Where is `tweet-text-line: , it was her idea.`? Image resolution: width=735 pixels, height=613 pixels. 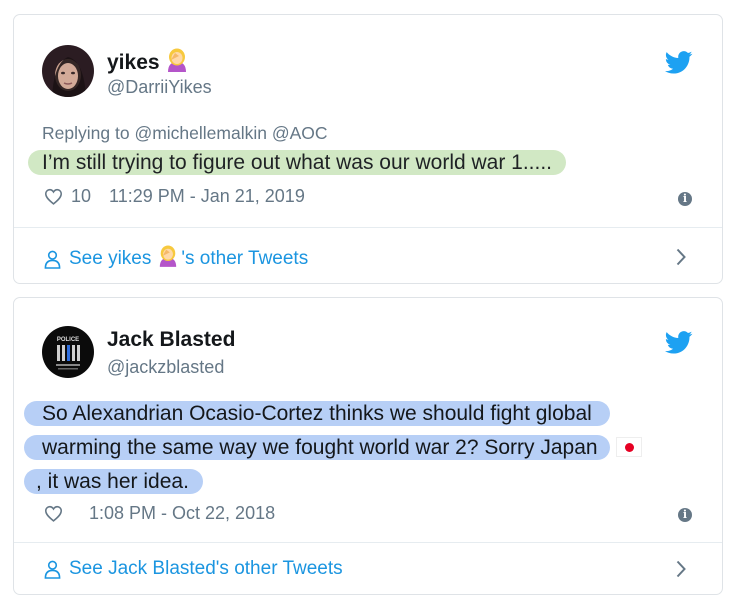
tweet-text-line: , it was her idea. is located at coordinates (113, 481).